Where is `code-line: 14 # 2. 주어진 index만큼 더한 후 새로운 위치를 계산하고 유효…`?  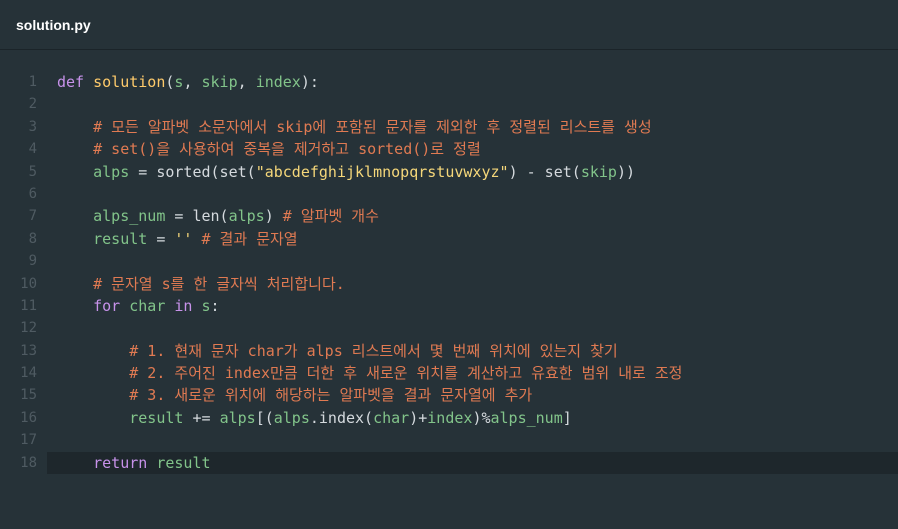 code-line: 14 # 2. 주어진 index만큼 더한 후 새로운 위치를 계산하고 유효… is located at coordinates (449, 373).